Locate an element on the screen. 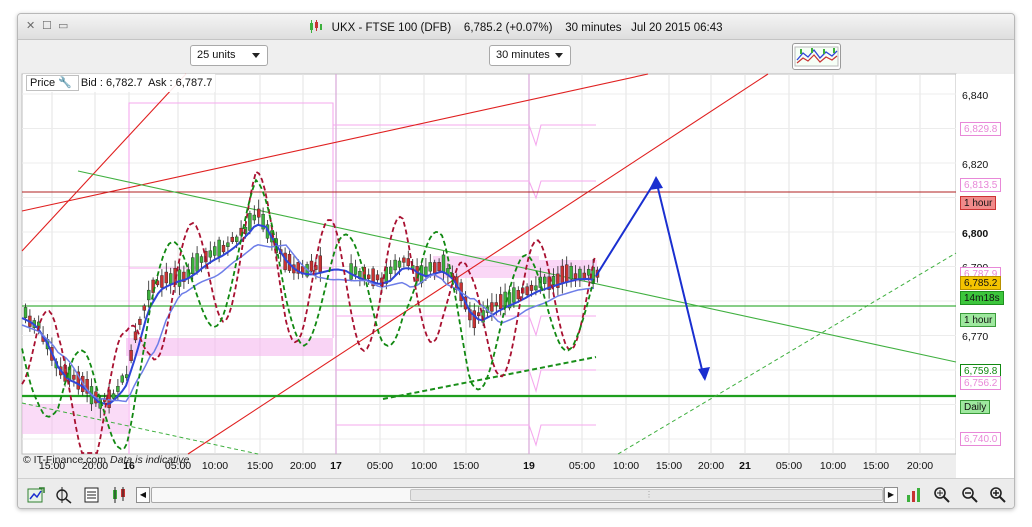 The height and width of the screenshot is (527, 1032). price-axis-tag: 6,813.5 is located at coordinates (981, 185).